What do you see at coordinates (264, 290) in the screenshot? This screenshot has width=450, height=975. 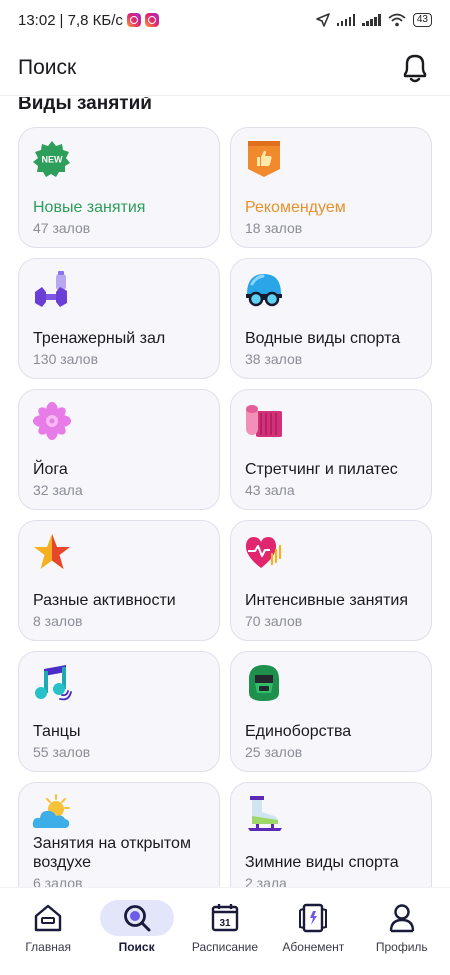 I see `swim-cap-goggles-icon` at bounding box center [264, 290].